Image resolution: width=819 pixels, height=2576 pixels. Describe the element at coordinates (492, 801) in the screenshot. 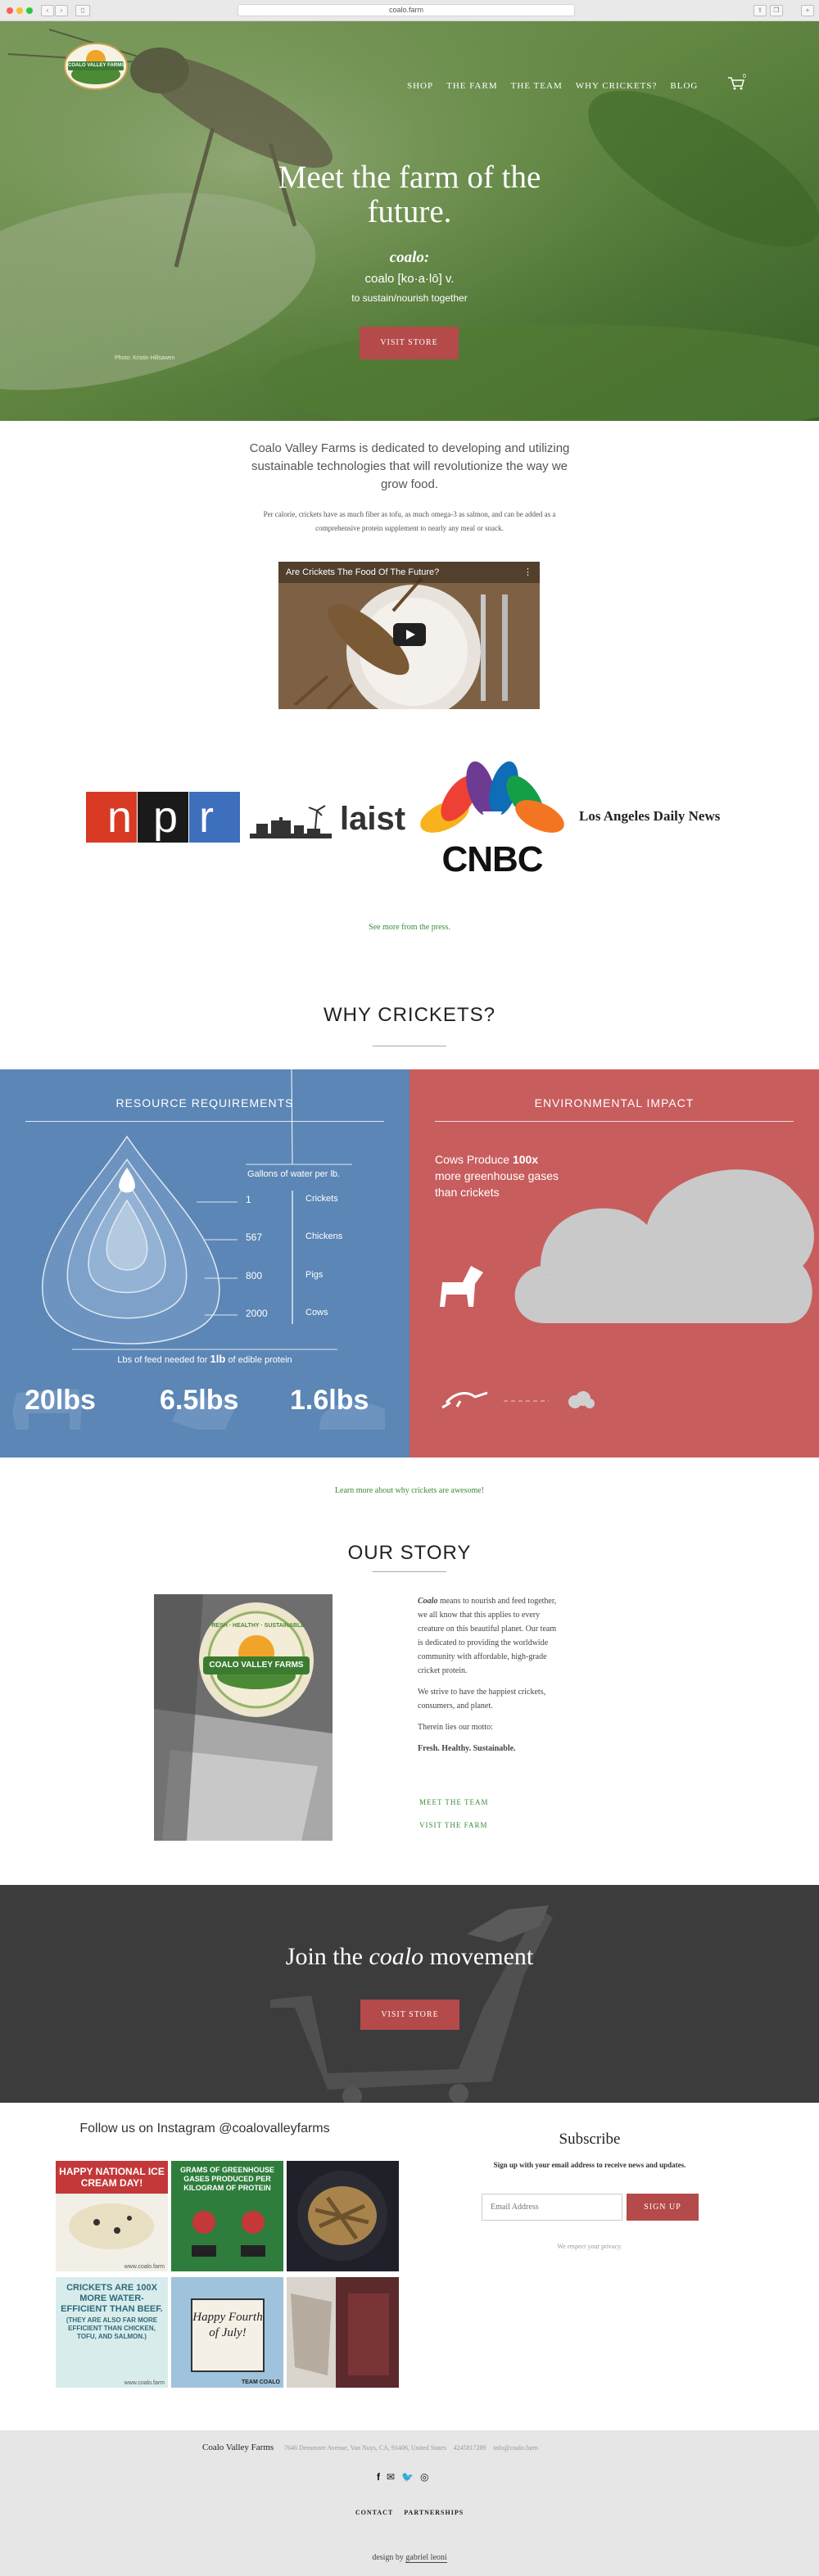

I see `cnbc-peacock-icon` at that location.